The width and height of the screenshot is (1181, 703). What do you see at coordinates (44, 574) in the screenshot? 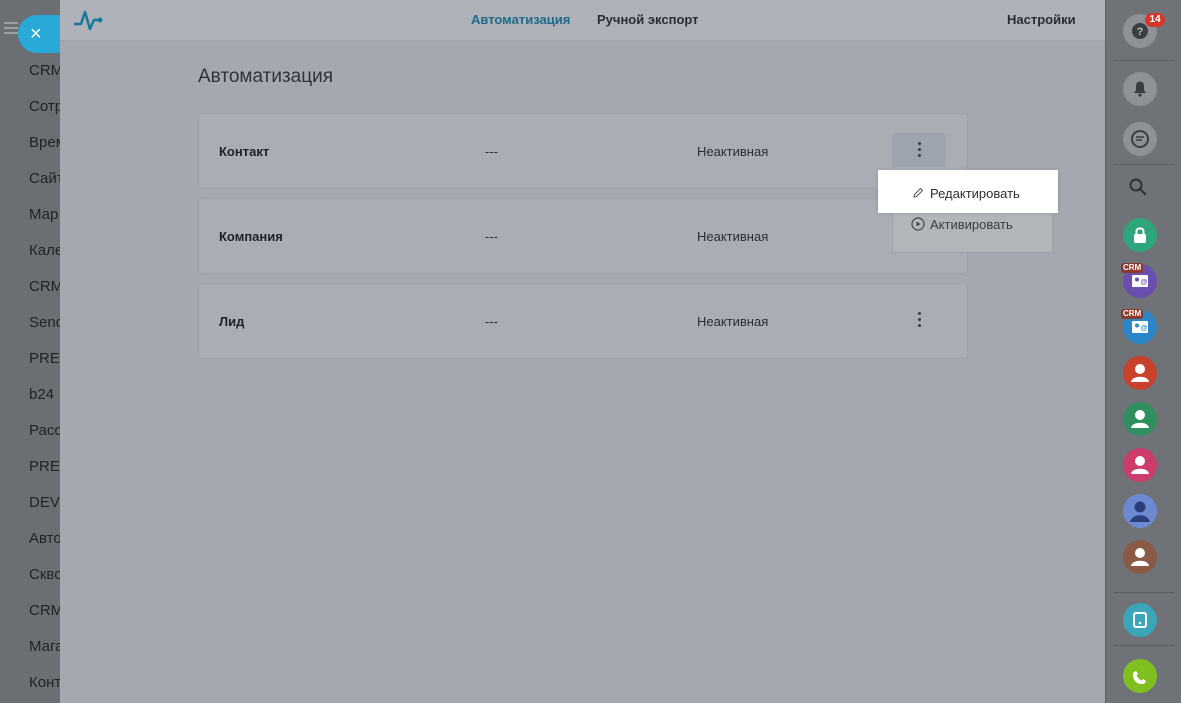
I see `left-menu-item: Скво` at bounding box center [44, 574].